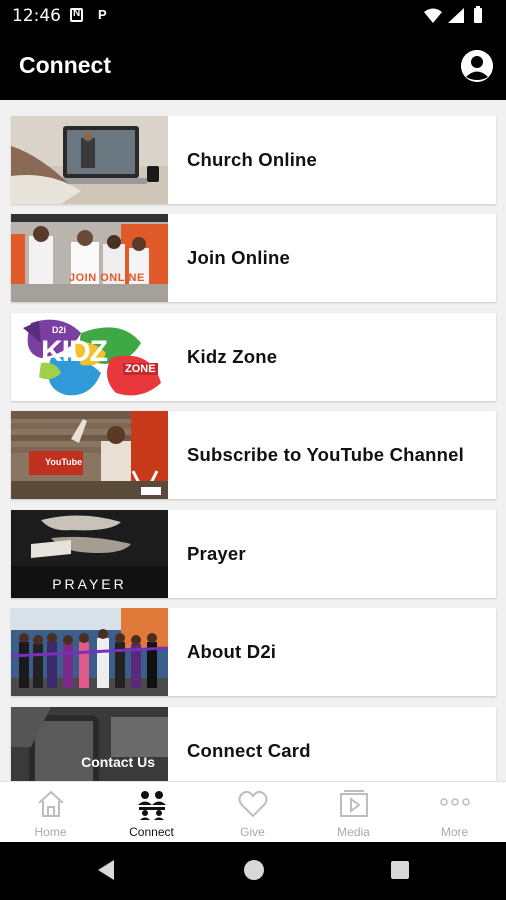 The image size is (506, 900). What do you see at coordinates (36, 16) in the screenshot?
I see `status-time: 12:46` at bounding box center [36, 16].